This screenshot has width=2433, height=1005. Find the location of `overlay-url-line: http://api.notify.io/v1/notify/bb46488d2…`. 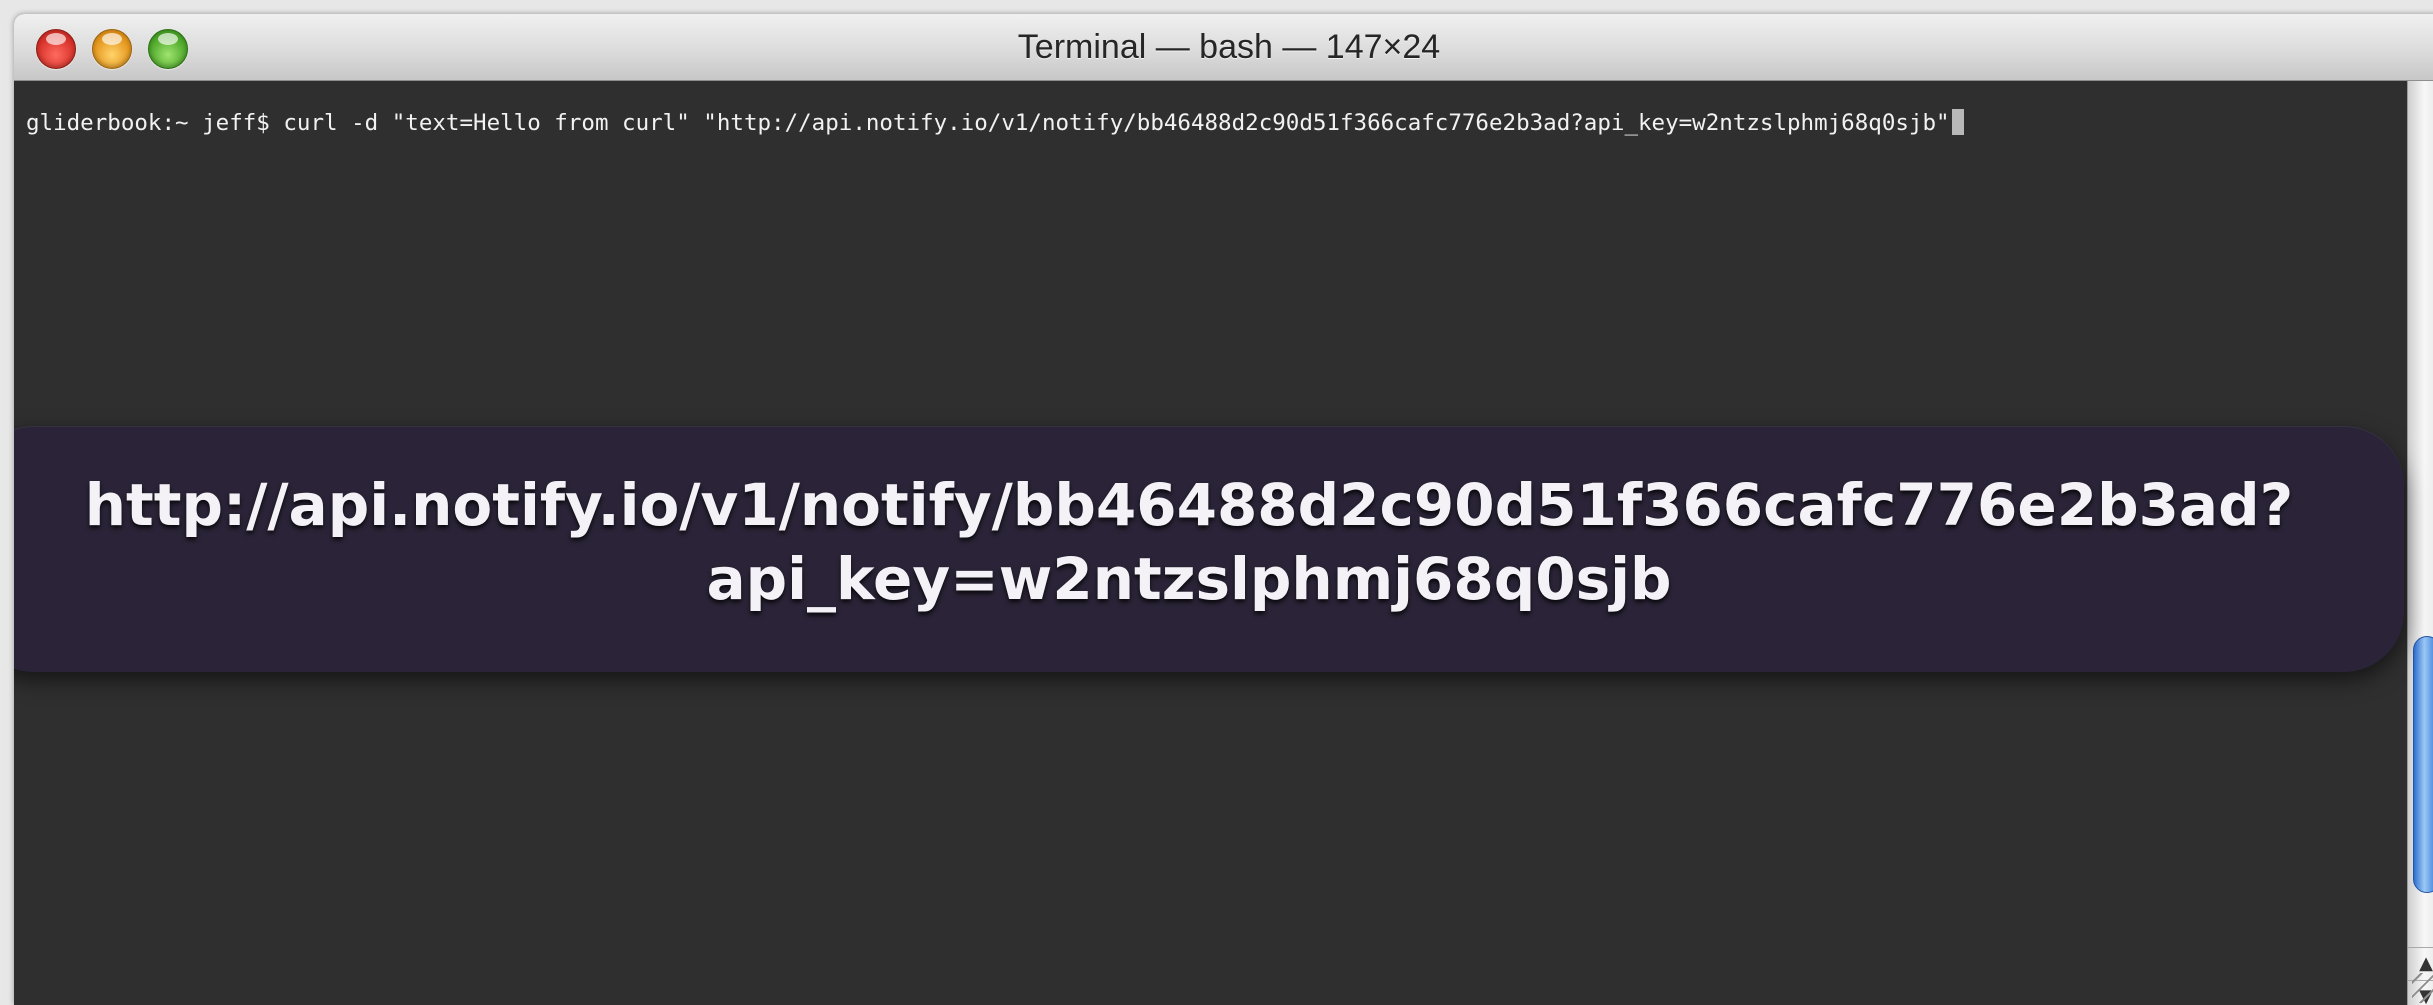

overlay-url-line: http://api.notify.io/v1/notify/bb46488d2… is located at coordinates (1189, 505).